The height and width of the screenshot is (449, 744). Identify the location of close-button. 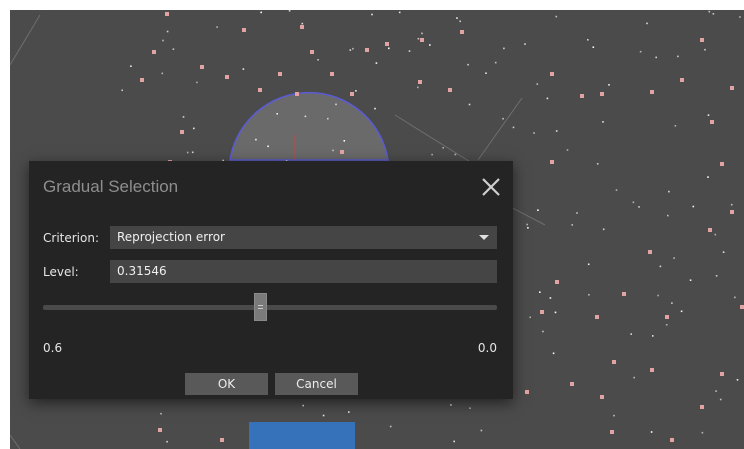
(491, 187).